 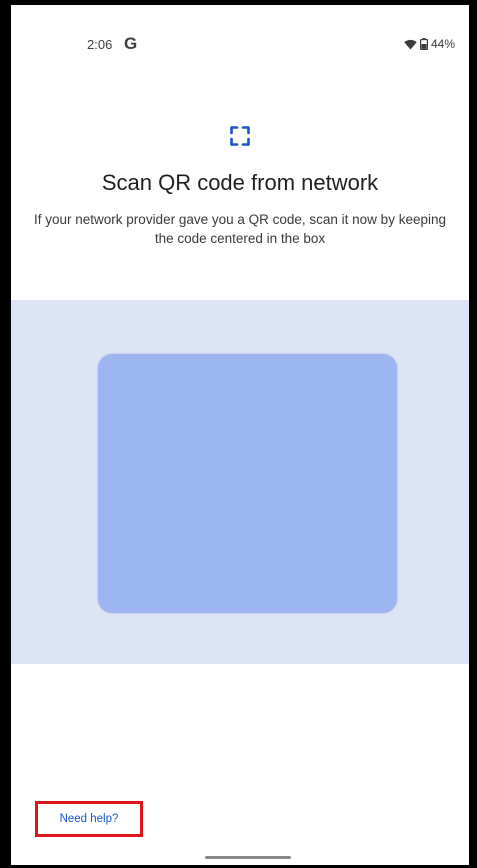 What do you see at coordinates (442, 44) in the screenshot?
I see `battery-percent: 44%` at bounding box center [442, 44].